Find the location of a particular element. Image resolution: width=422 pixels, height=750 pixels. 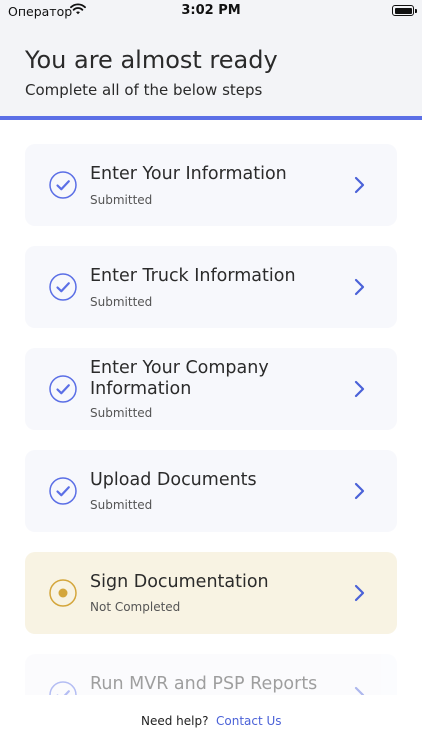

step-card: Run MVR and PSP Reports is located at coordinates (211, 674).